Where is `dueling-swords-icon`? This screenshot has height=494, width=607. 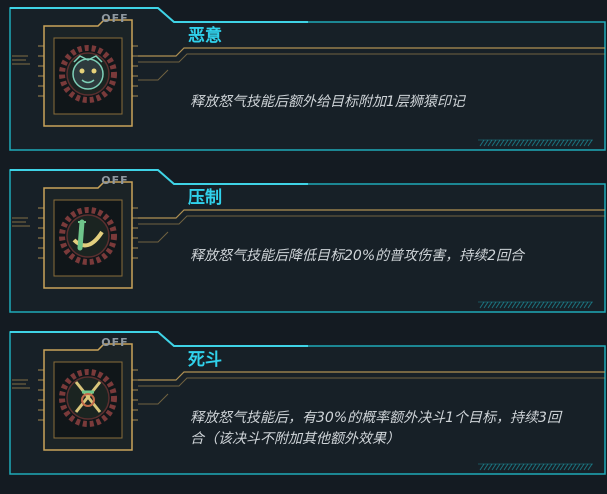 dueling-swords-icon is located at coordinates (88, 398).